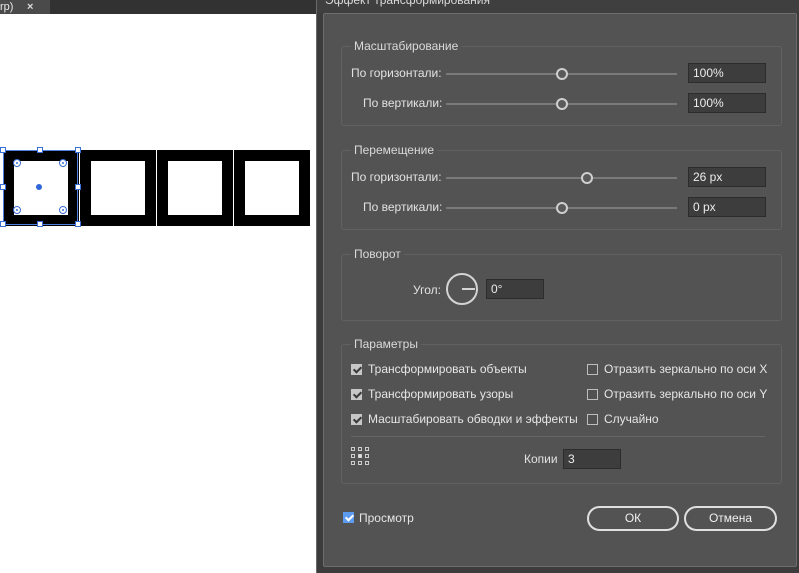  I want to click on reflect-y-label: Отразить зеркально по оси Y, so click(686, 394).